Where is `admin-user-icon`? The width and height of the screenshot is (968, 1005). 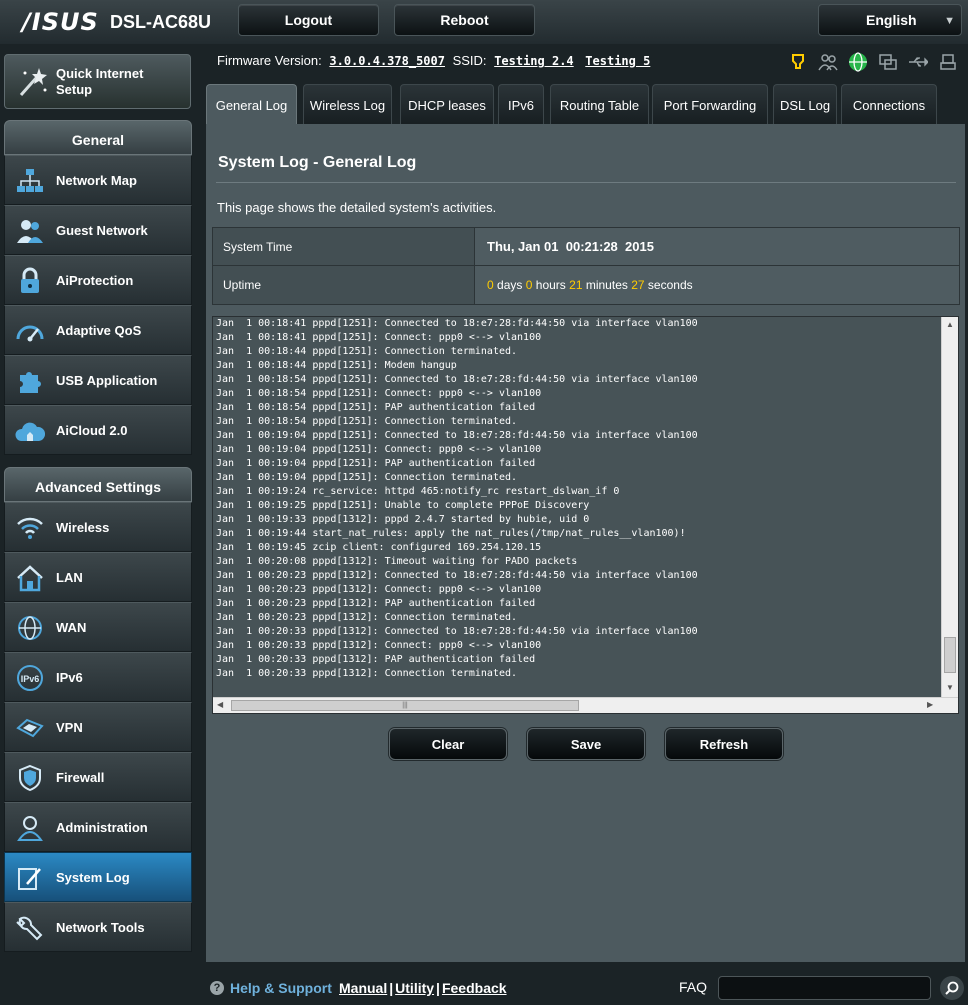
admin-user-icon is located at coordinates (30, 828).